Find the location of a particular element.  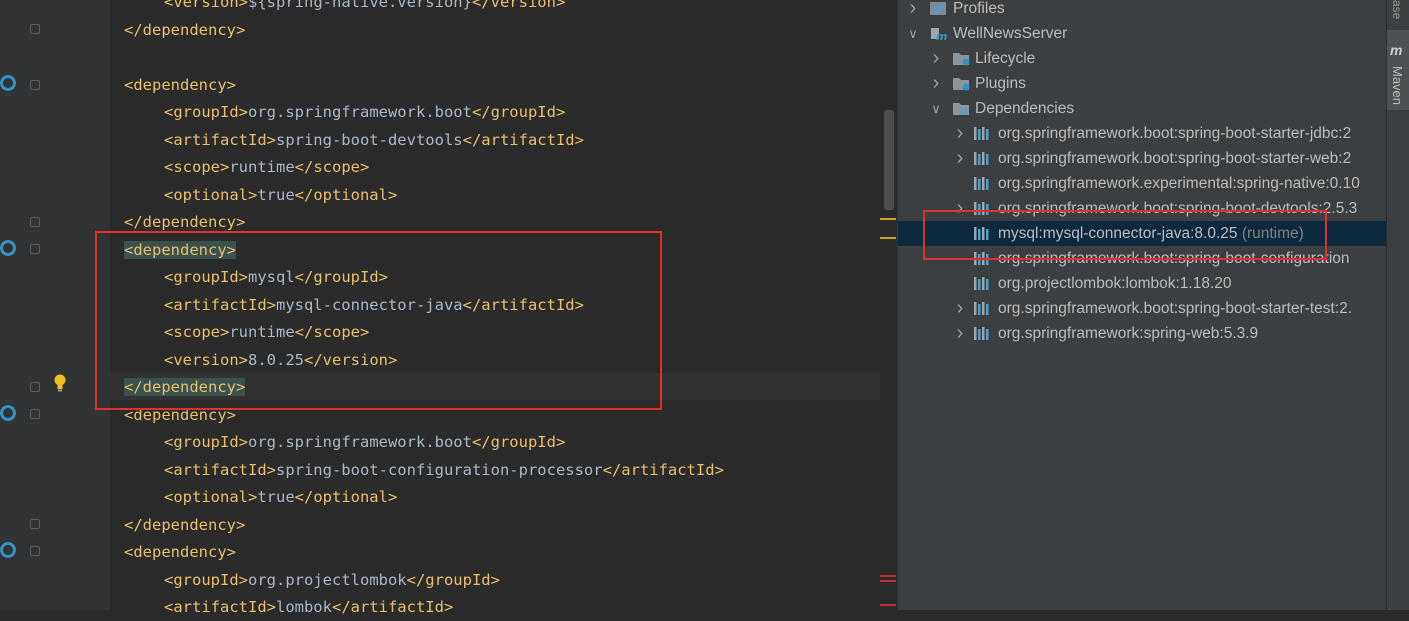

code-line: <artifactId>lombok</artifactId> is located at coordinates (308, 607).